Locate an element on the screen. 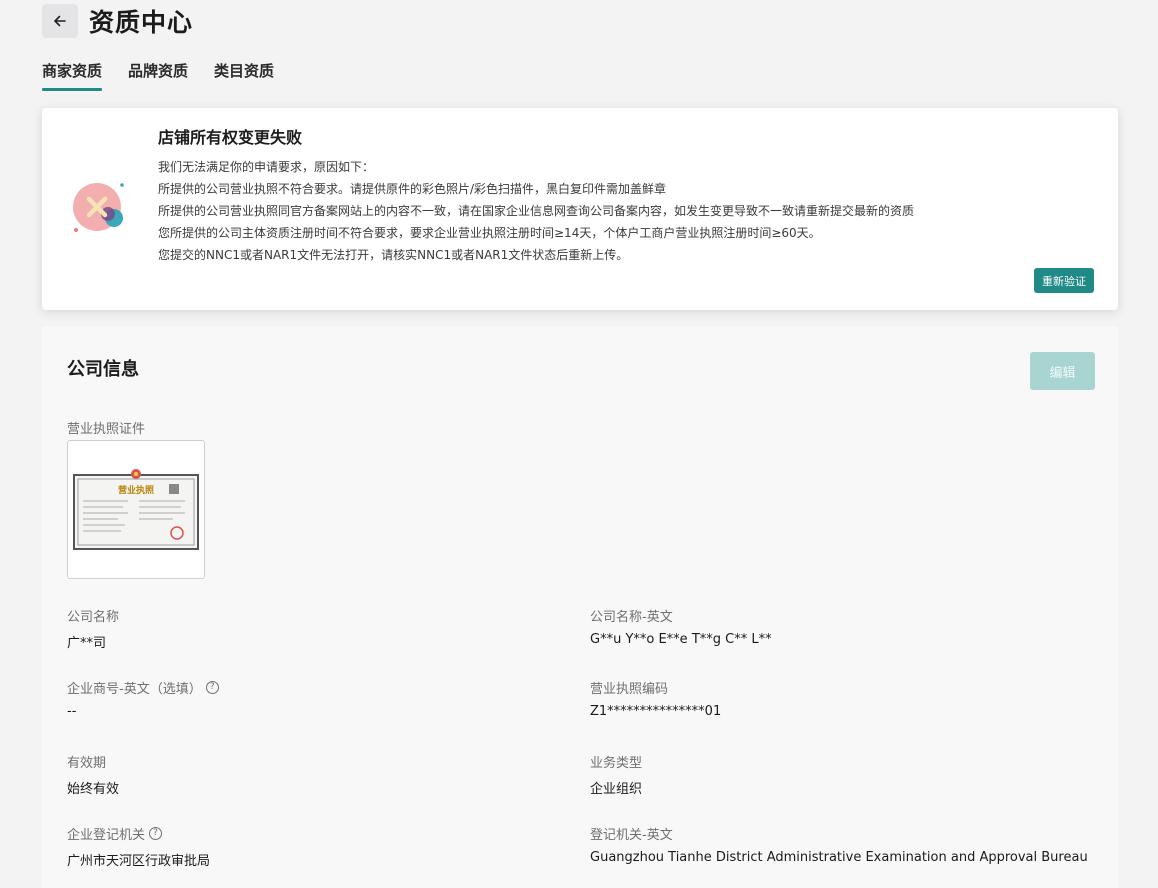 The image size is (1158, 888). tab-merchant-qualification: 商家资质 is located at coordinates (72, 75).